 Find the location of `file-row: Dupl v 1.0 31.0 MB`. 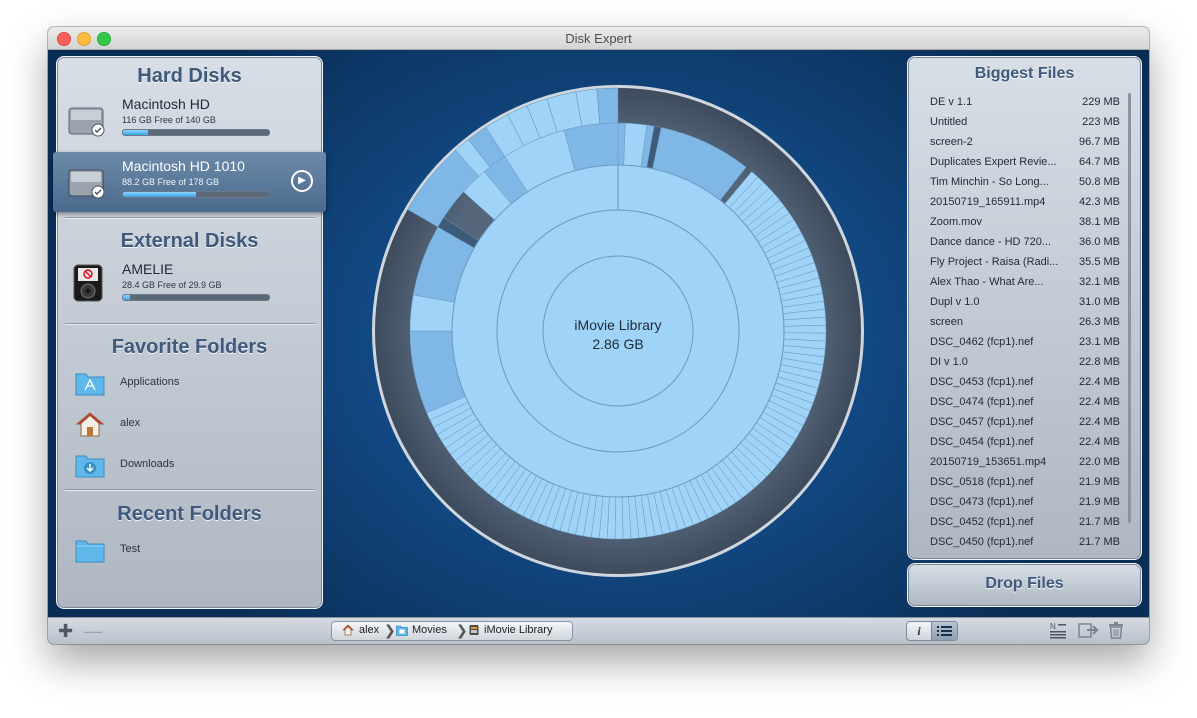

file-row: Dupl v 1.0 31.0 MB is located at coordinates (1024, 302).